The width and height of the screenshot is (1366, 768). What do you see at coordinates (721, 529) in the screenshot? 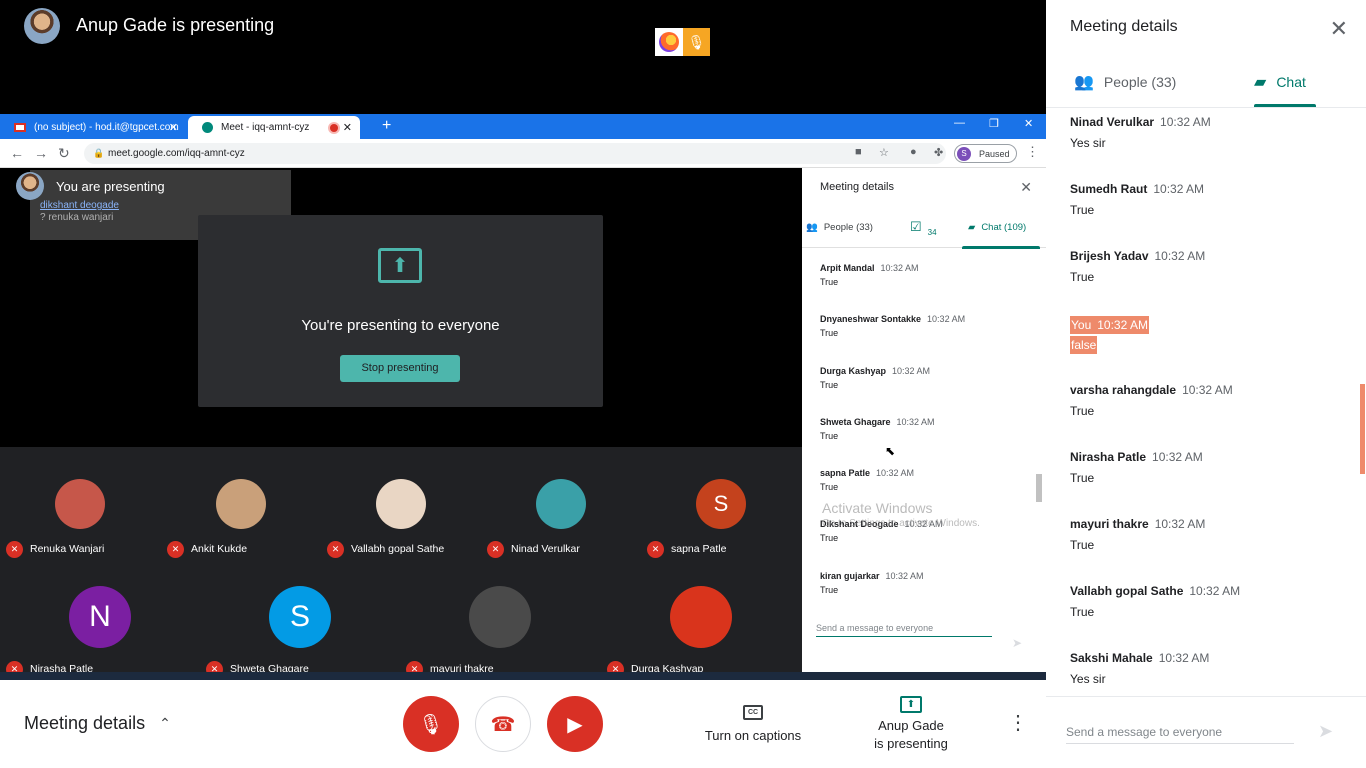
I see `participant-tile: S ✕ sapna Patle` at bounding box center [721, 529].